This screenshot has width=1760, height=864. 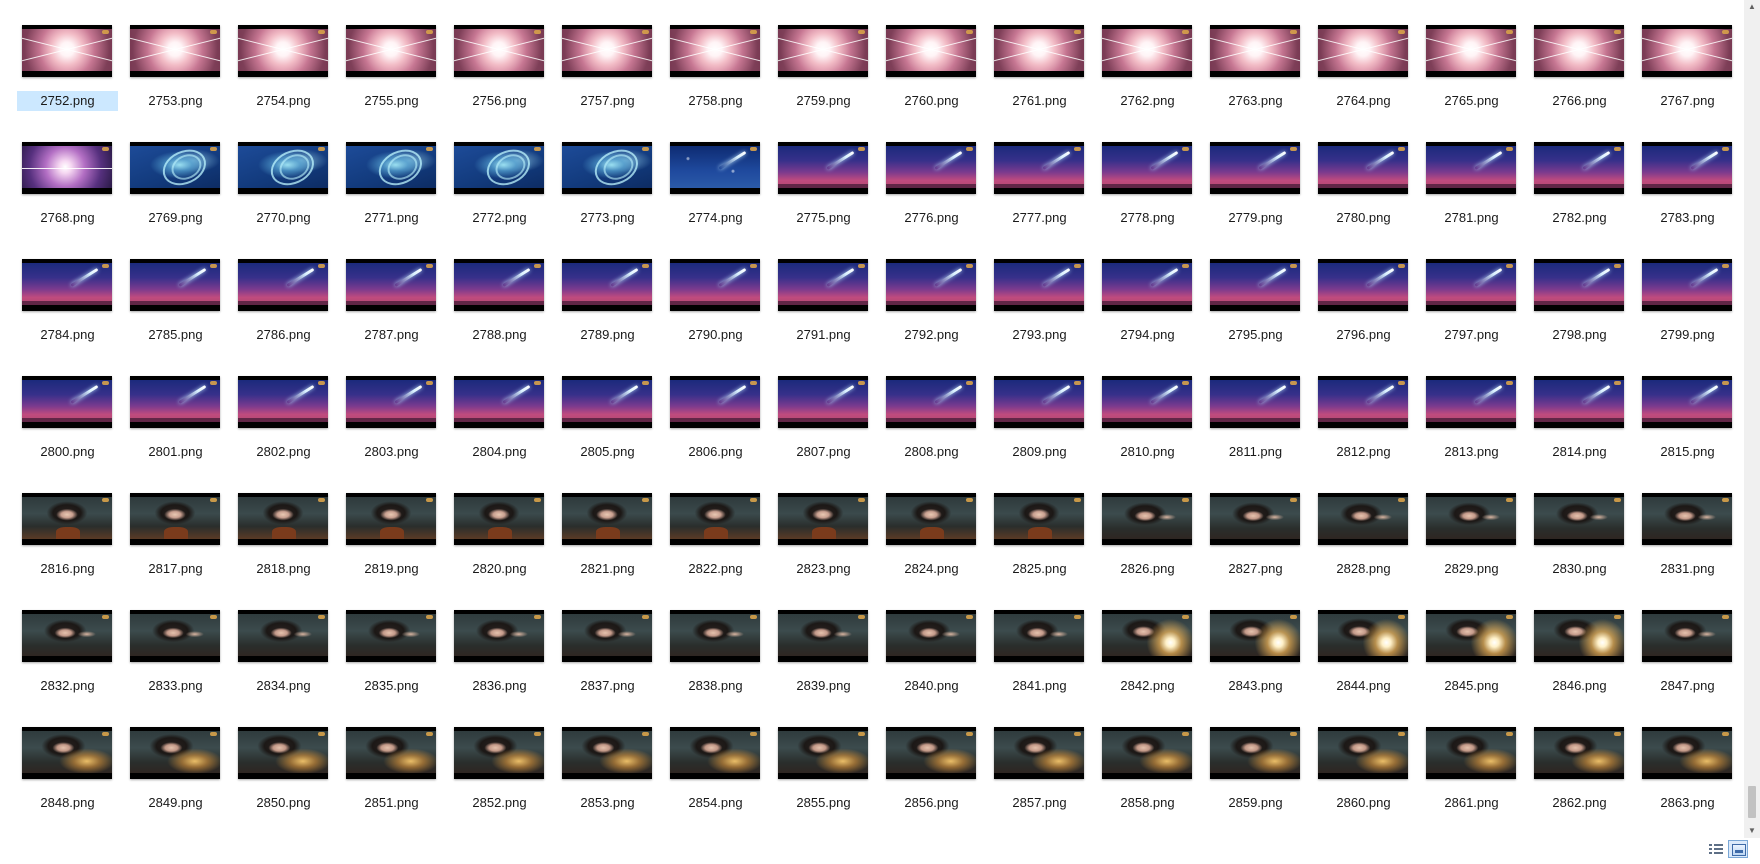 I want to click on file-name-label: 2762.png, so click(x=1147, y=101).